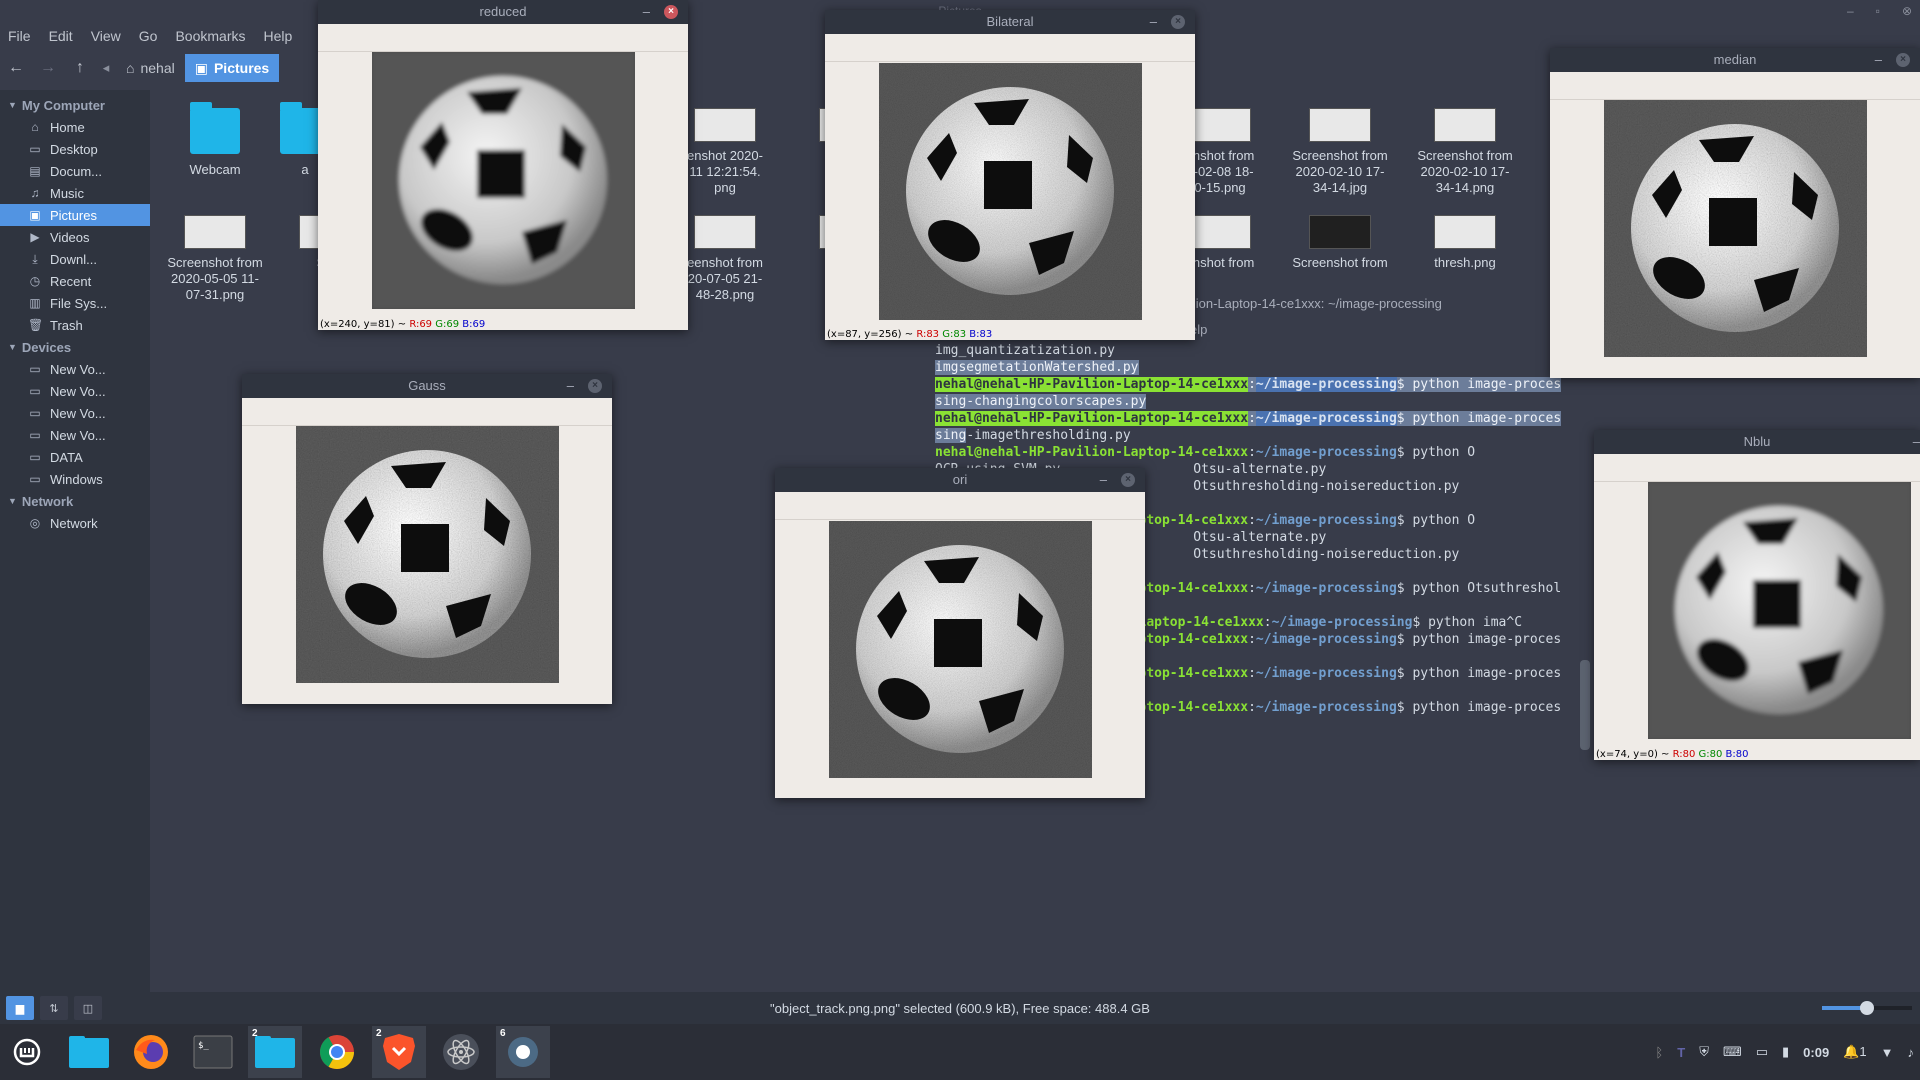 This screenshot has width=1920, height=1080. Describe the element at coordinates (75, 479) in the screenshot. I see `sidebar-item: ▭ Windows` at that location.